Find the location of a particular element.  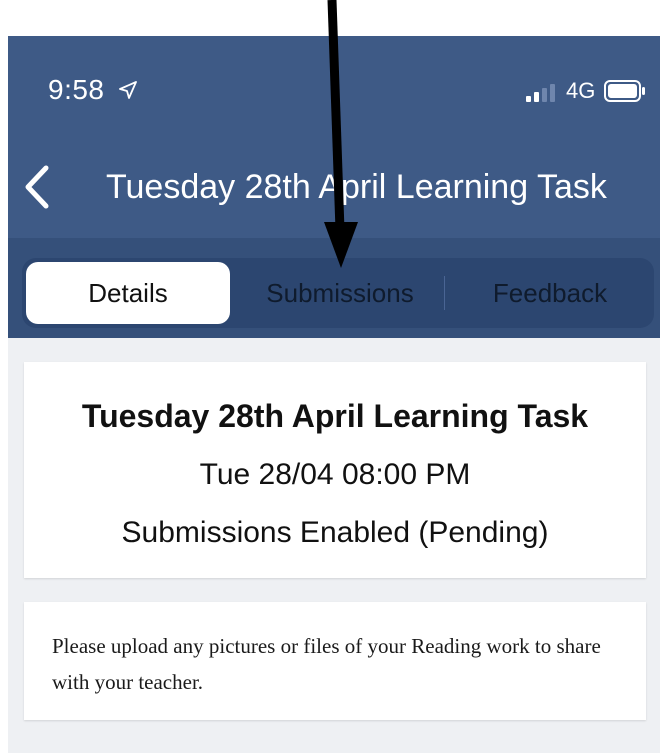

network-type: 4G is located at coordinates (581, 90).